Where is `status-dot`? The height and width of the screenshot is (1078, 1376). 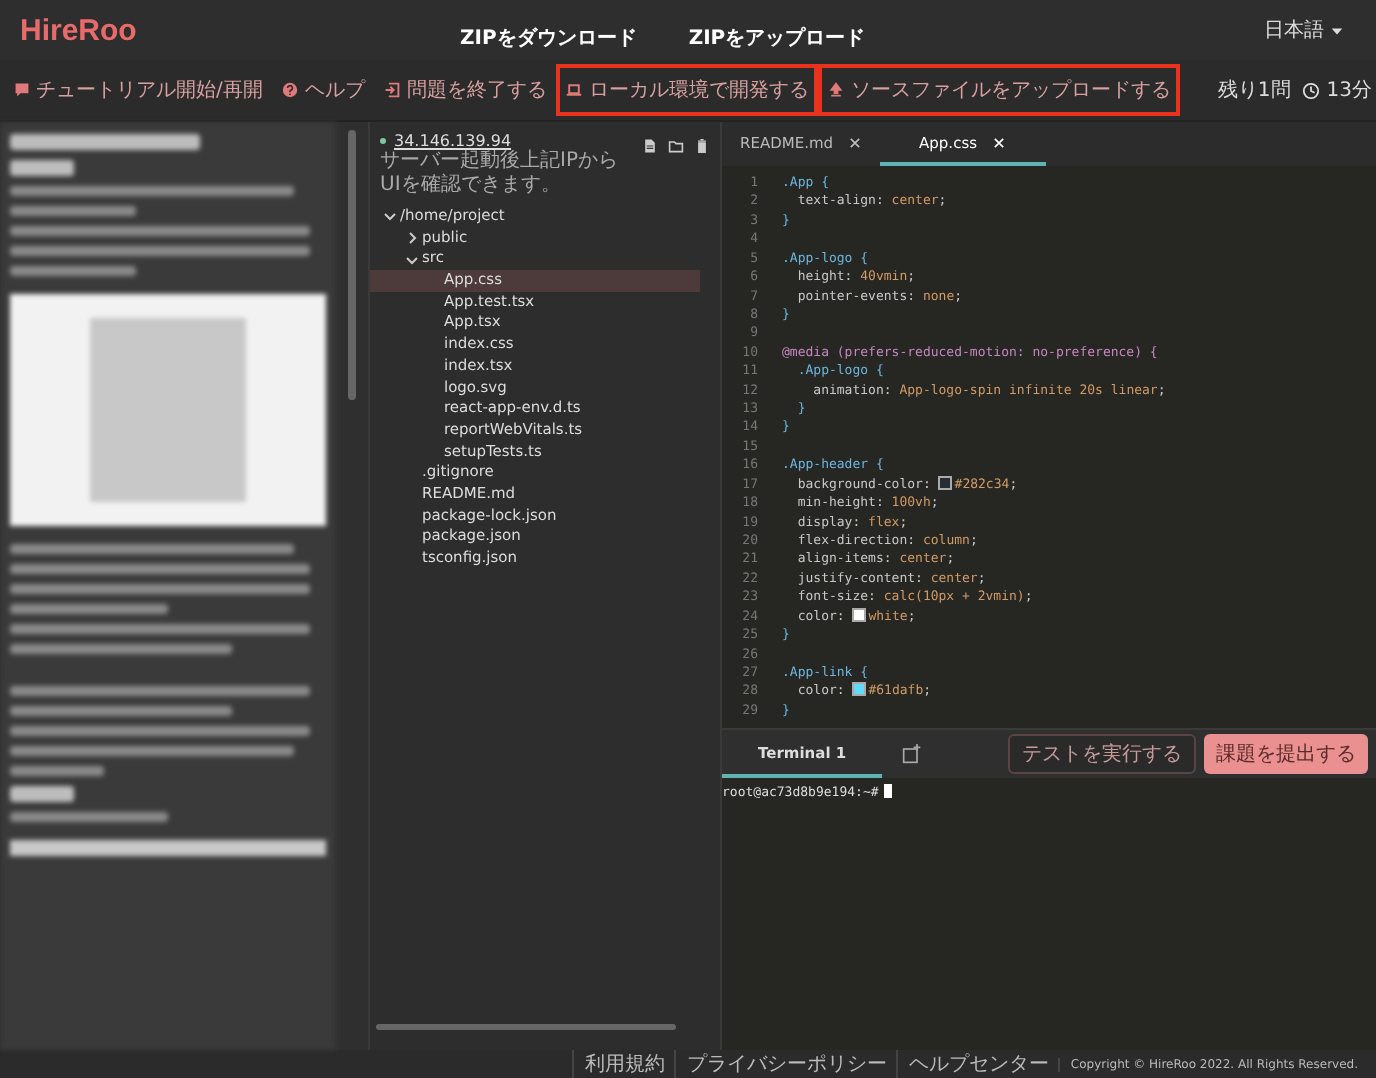 status-dot is located at coordinates (383, 141).